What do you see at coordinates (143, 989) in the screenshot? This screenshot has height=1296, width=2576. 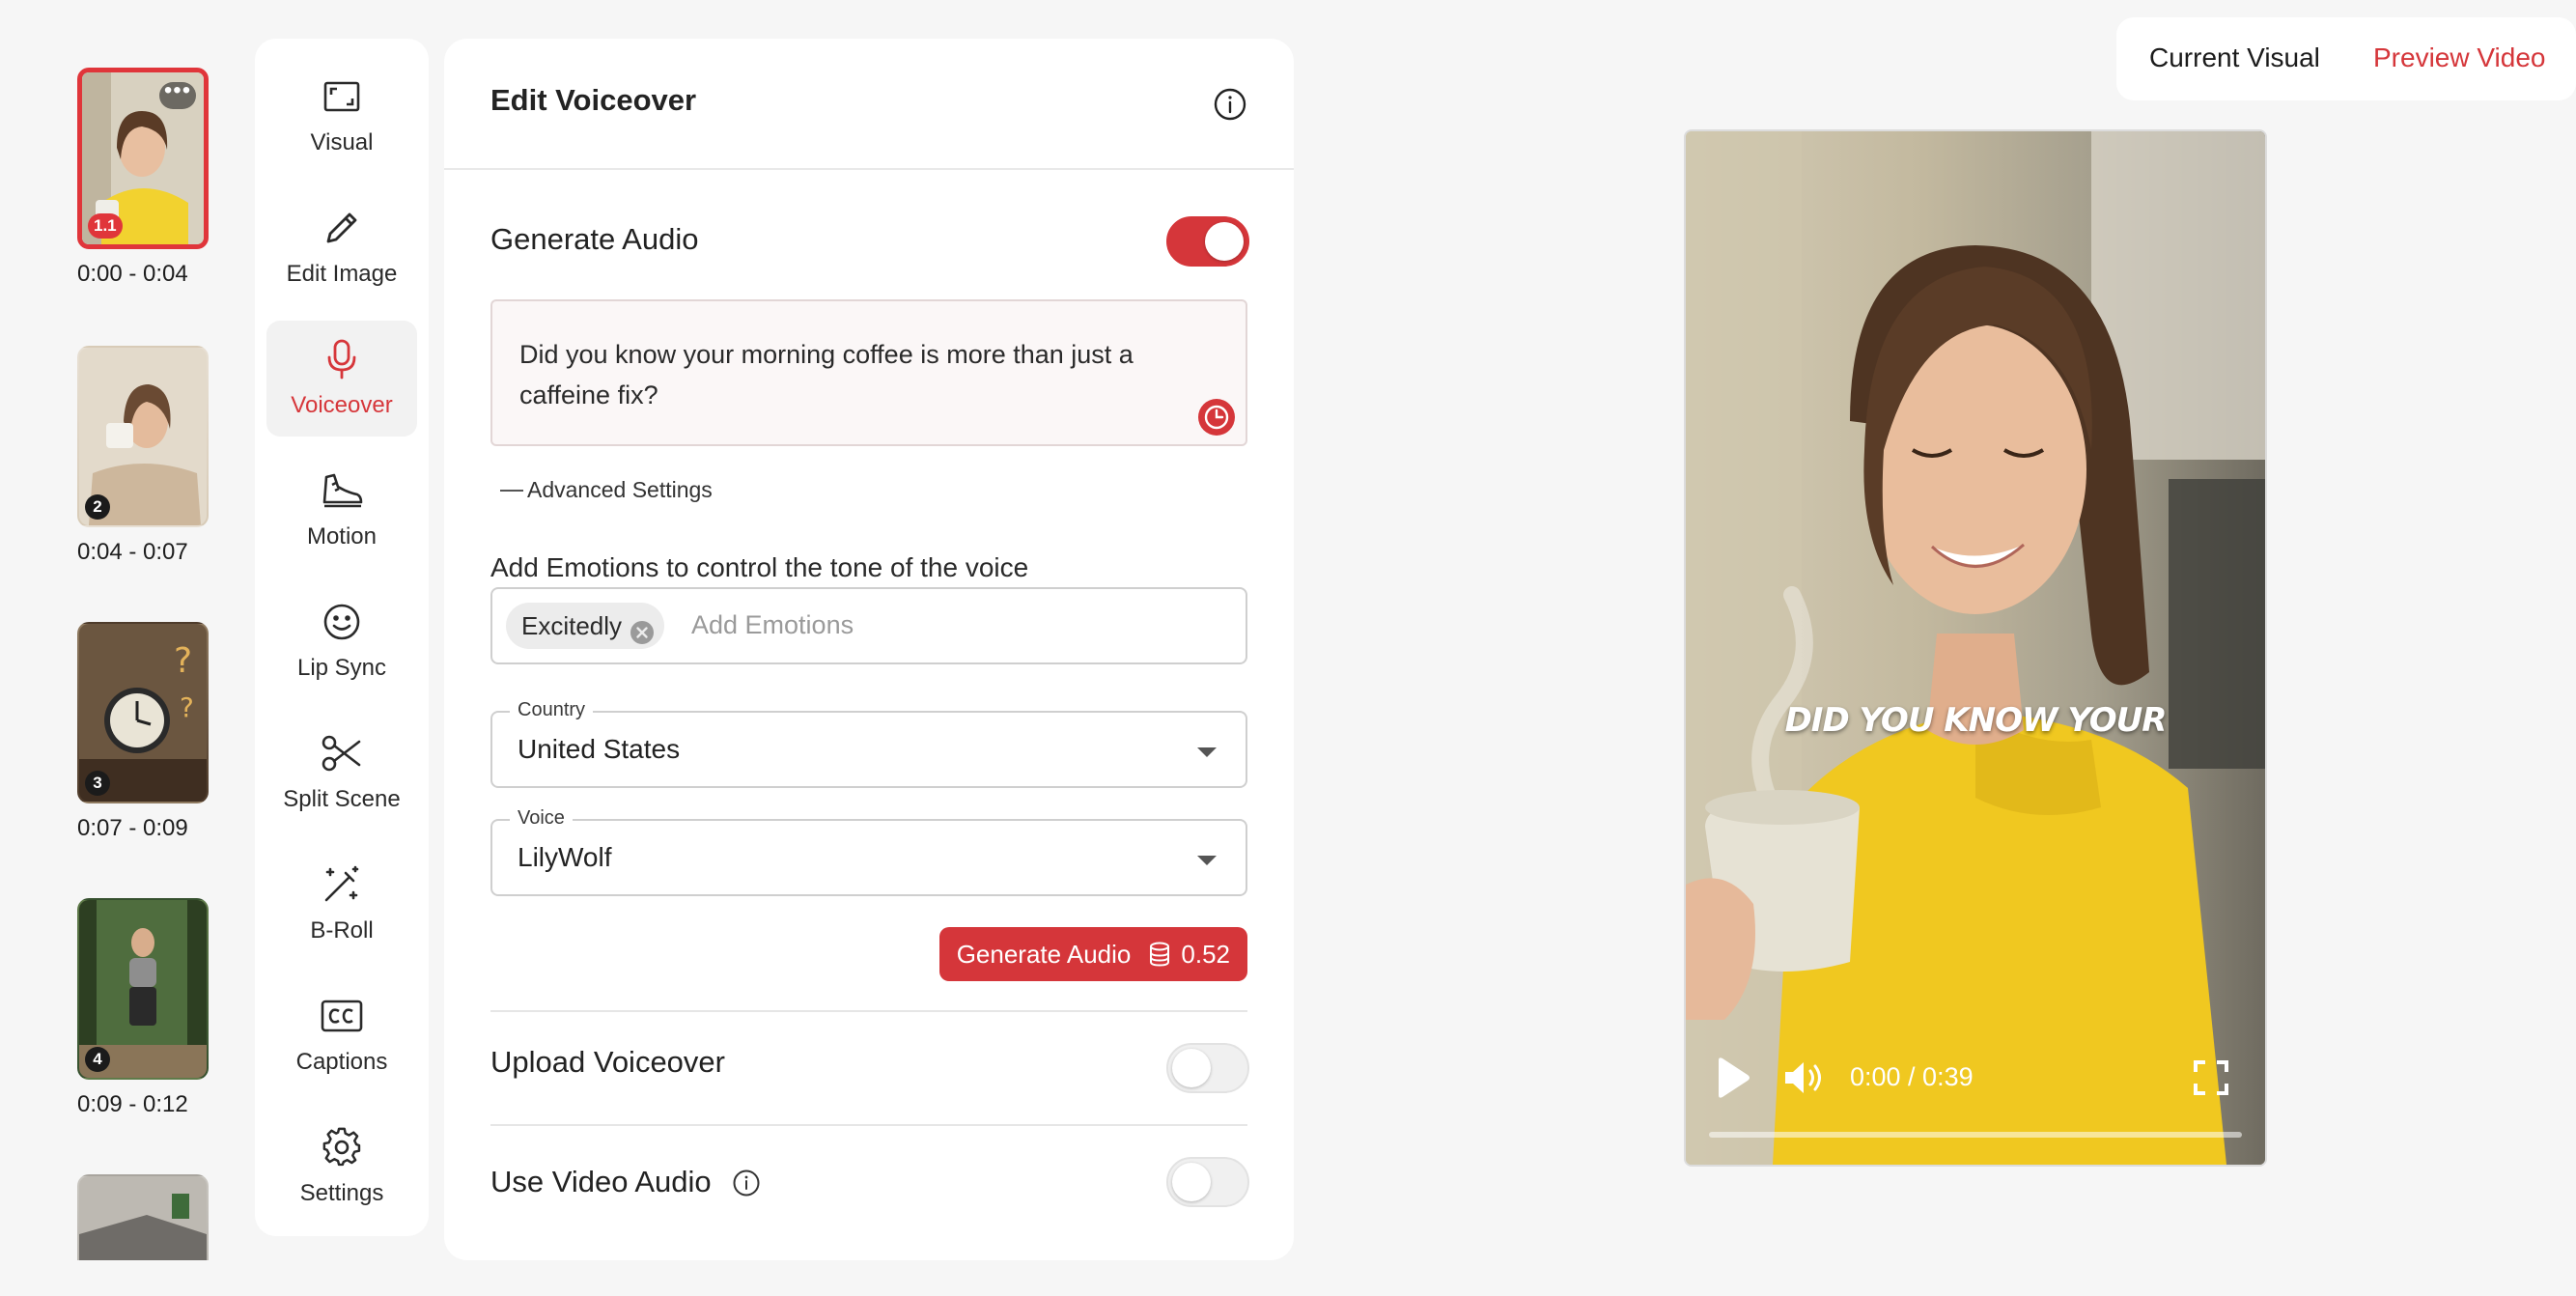 I see `scene-thumbnail: 4` at bounding box center [143, 989].